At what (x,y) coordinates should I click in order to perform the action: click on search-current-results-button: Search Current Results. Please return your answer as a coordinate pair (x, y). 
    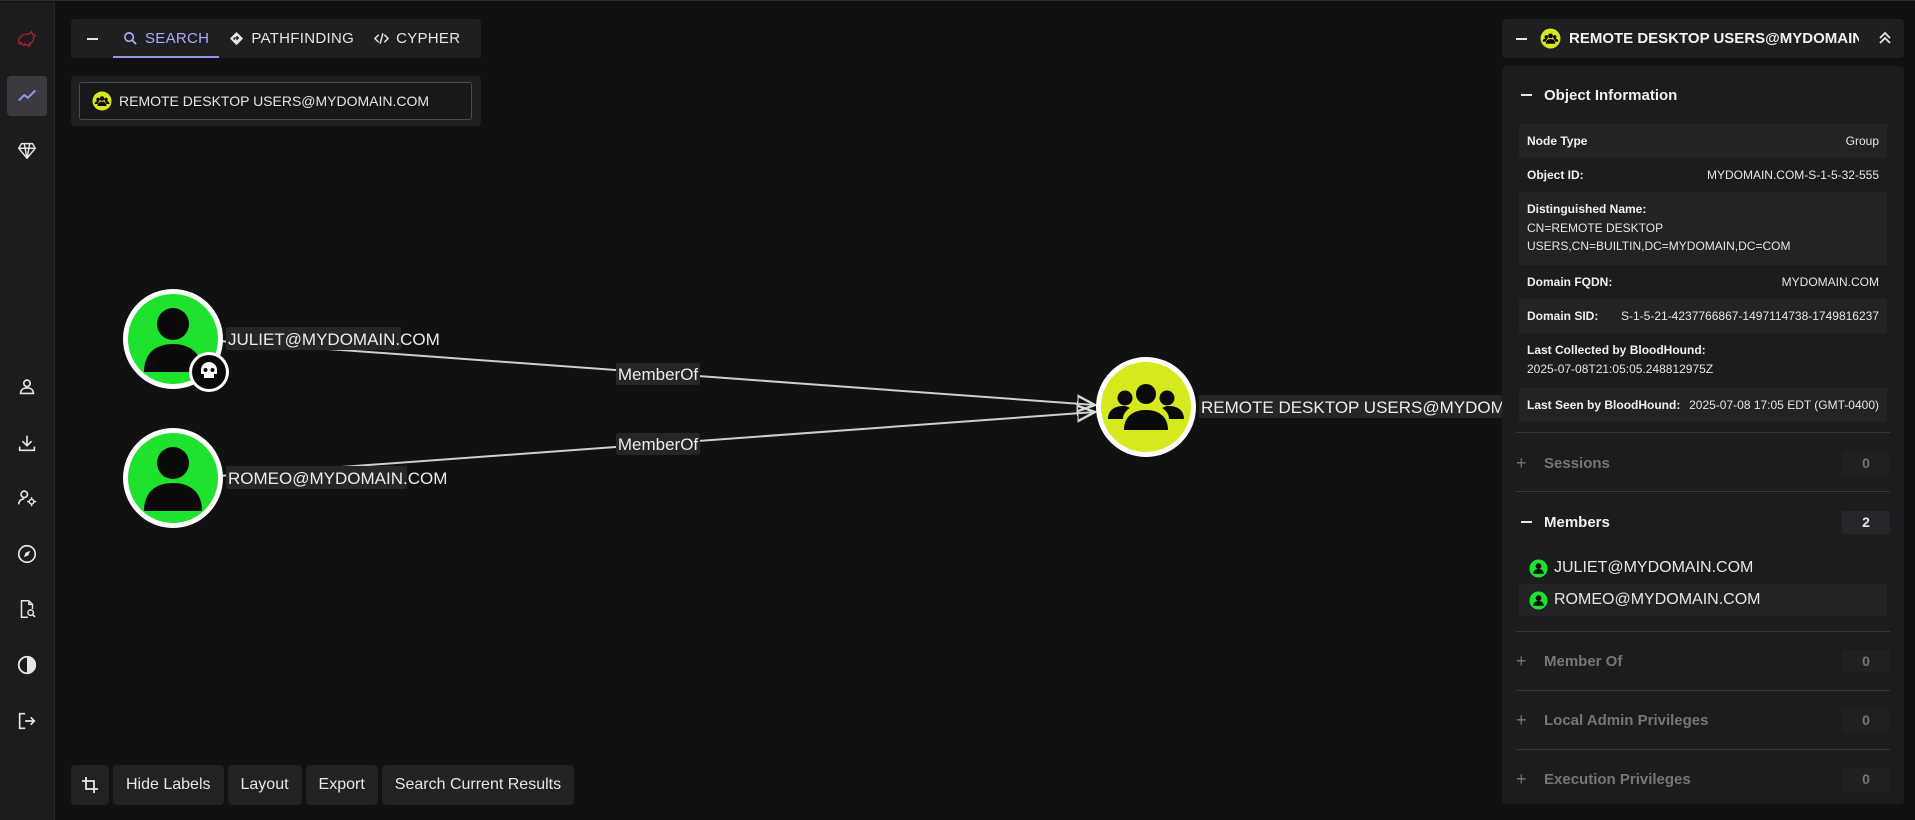
    Looking at the image, I should click on (478, 785).